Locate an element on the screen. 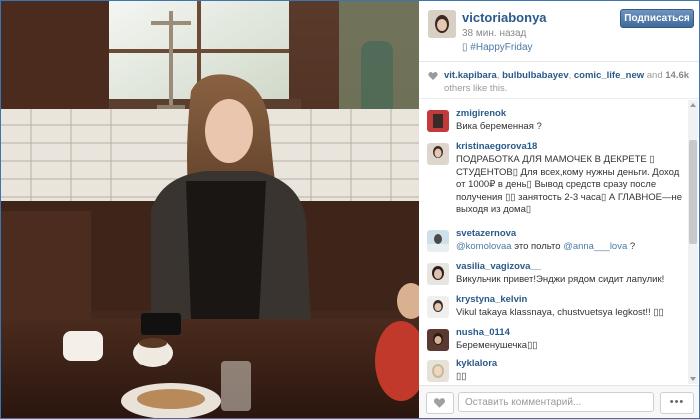 This screenshot has height=419, width=700. author-avatar is located at coordinates (442, 24).